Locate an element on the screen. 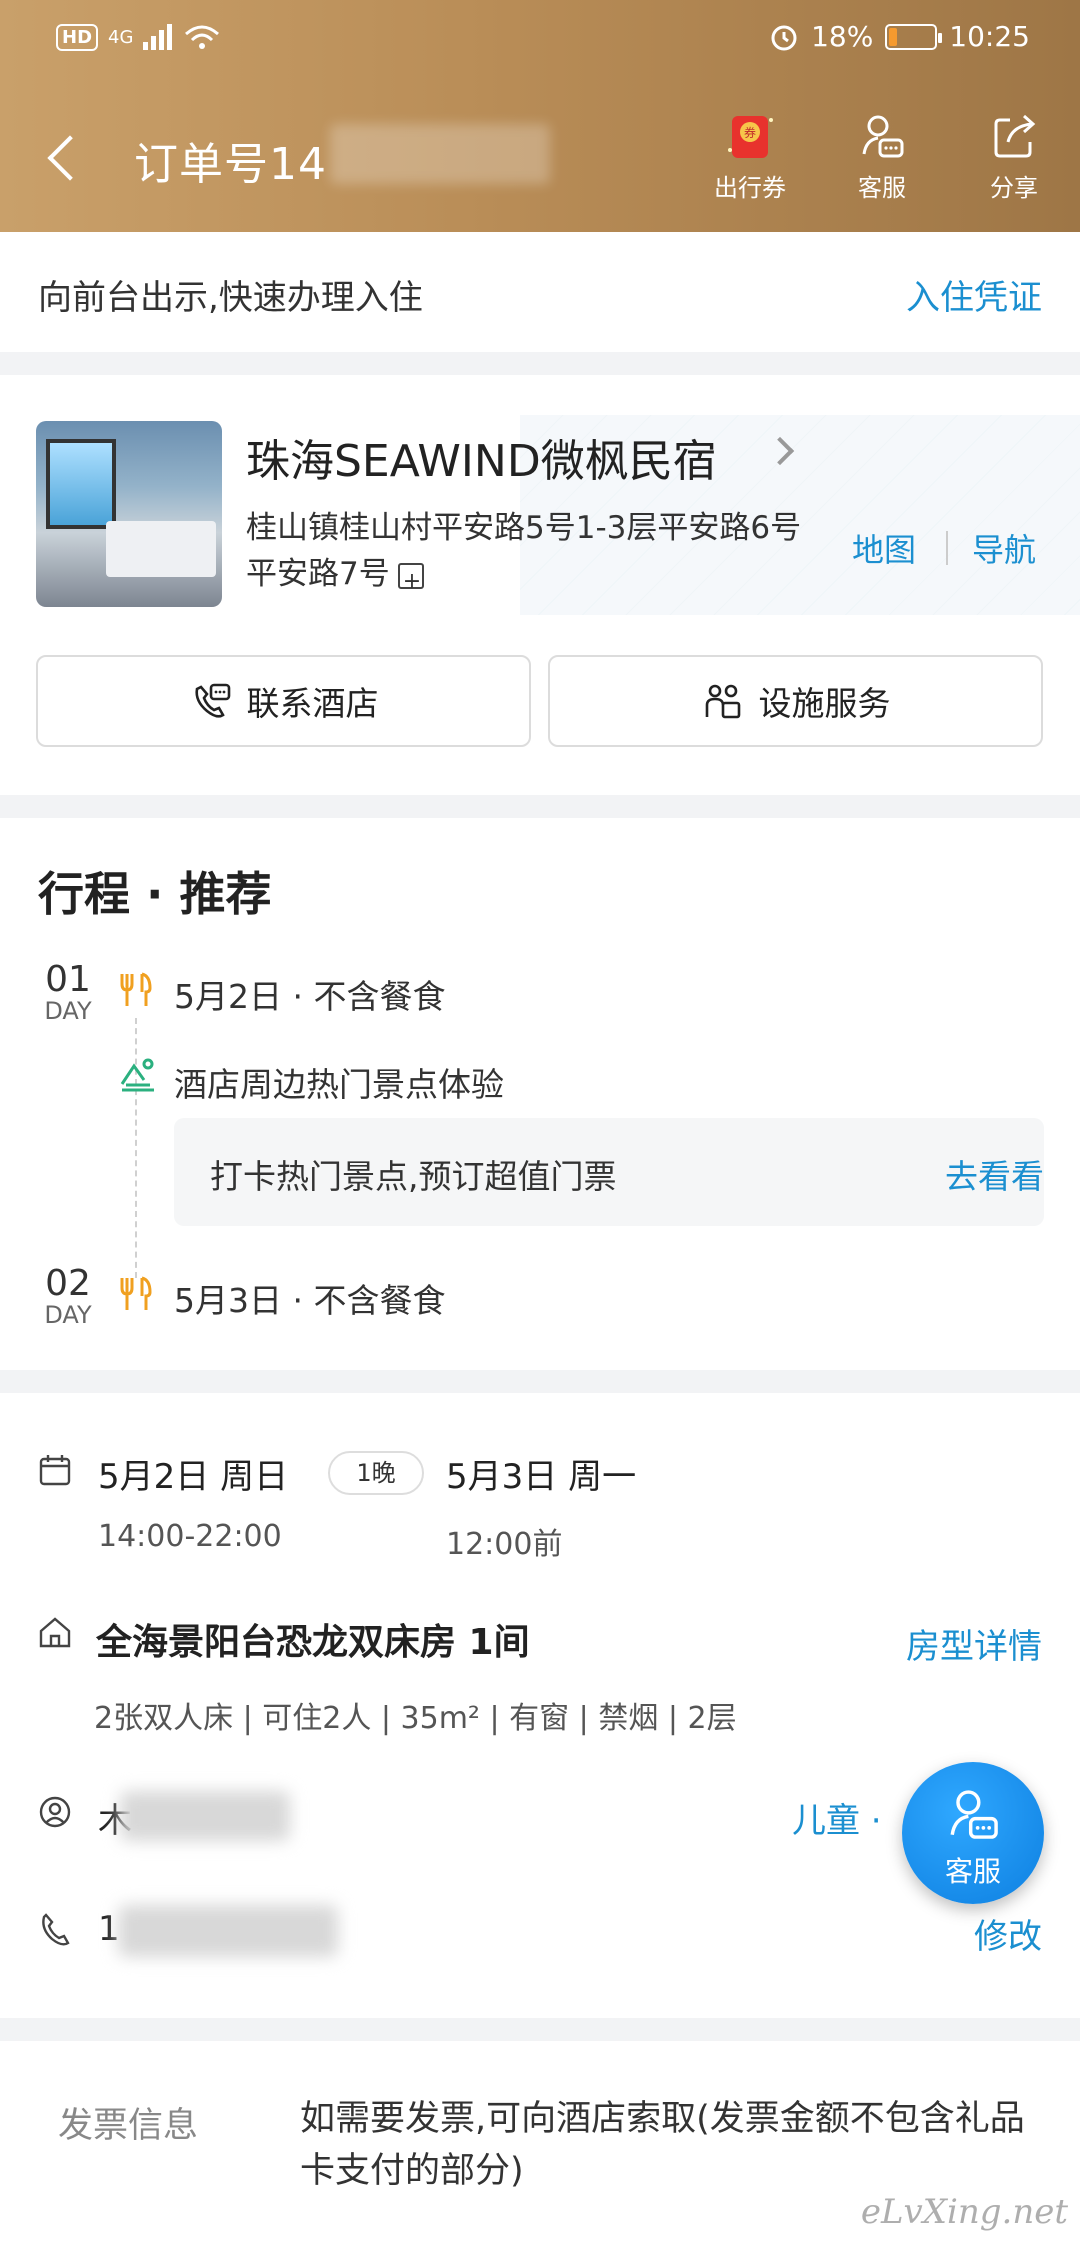  facility-service-button: 设施服务 is located at coordinates (795, 701).